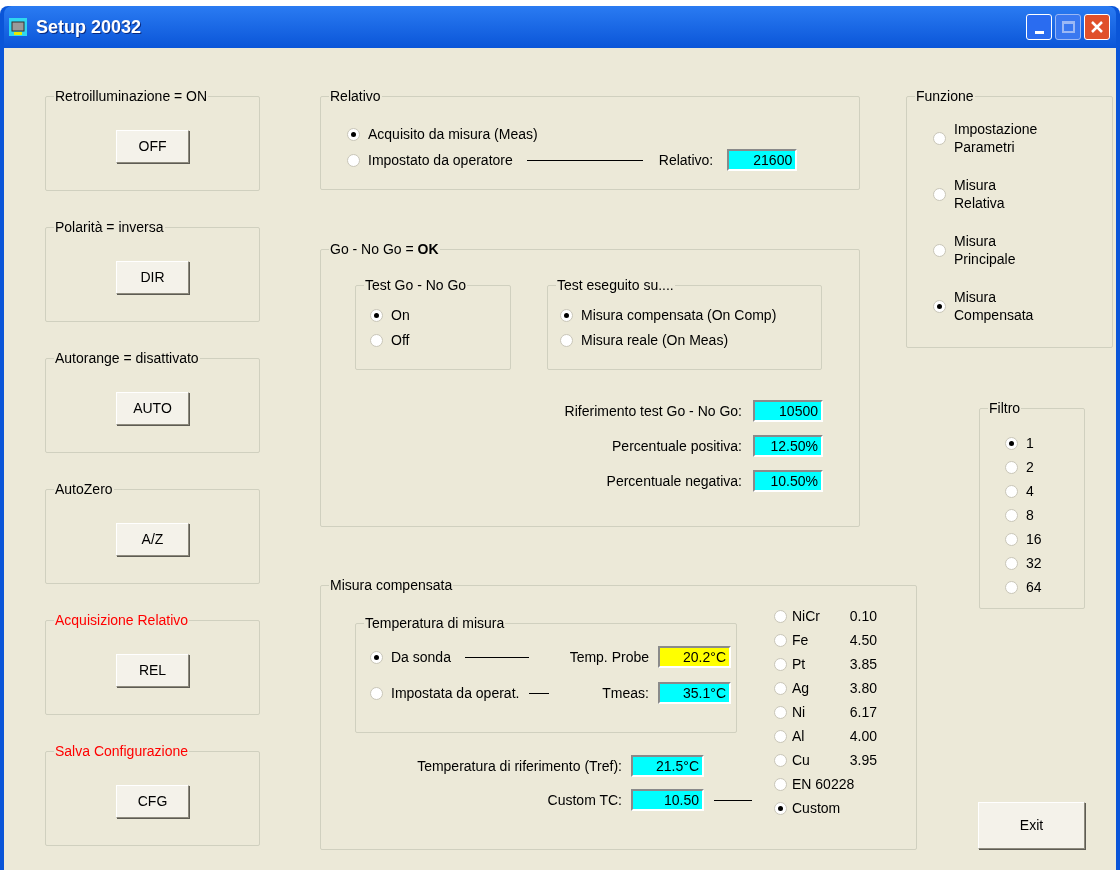  I want to click on minimize-button, so click(1039, 27).